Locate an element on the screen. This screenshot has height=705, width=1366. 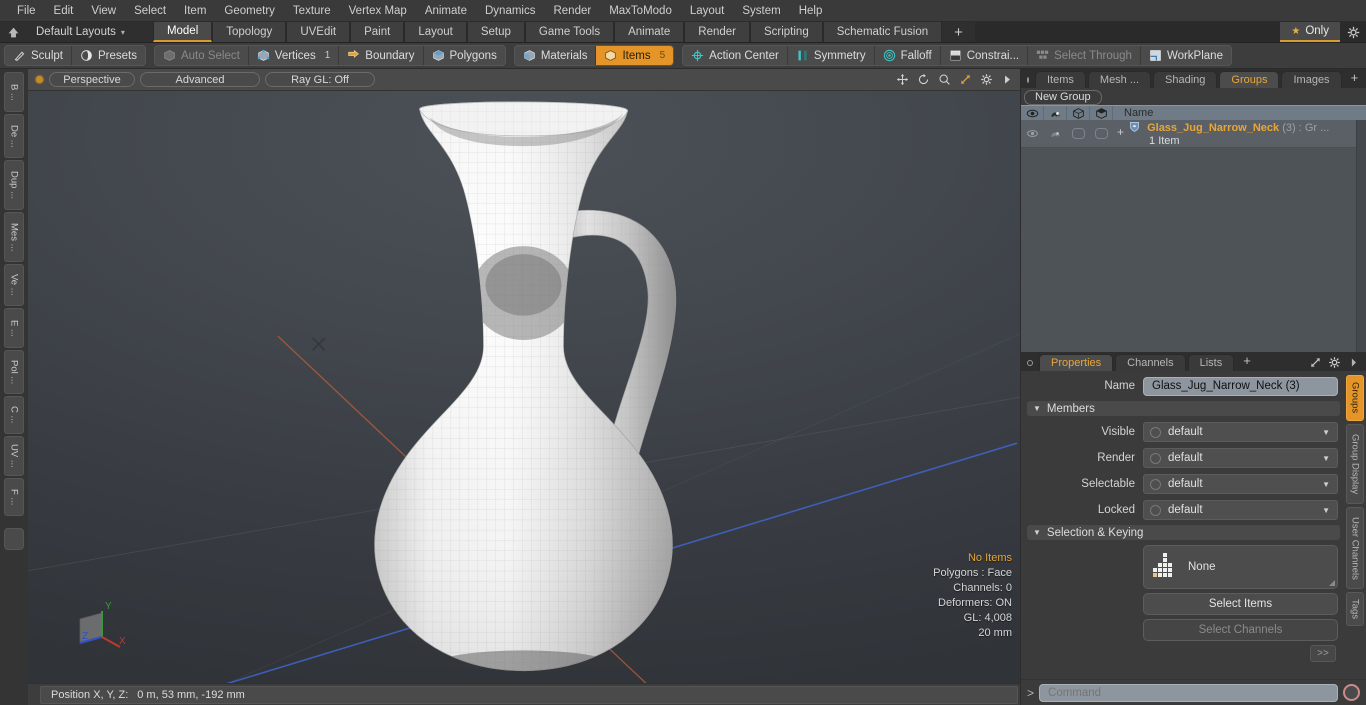
cube-solid-icon is located at coordinates (1101, 113).